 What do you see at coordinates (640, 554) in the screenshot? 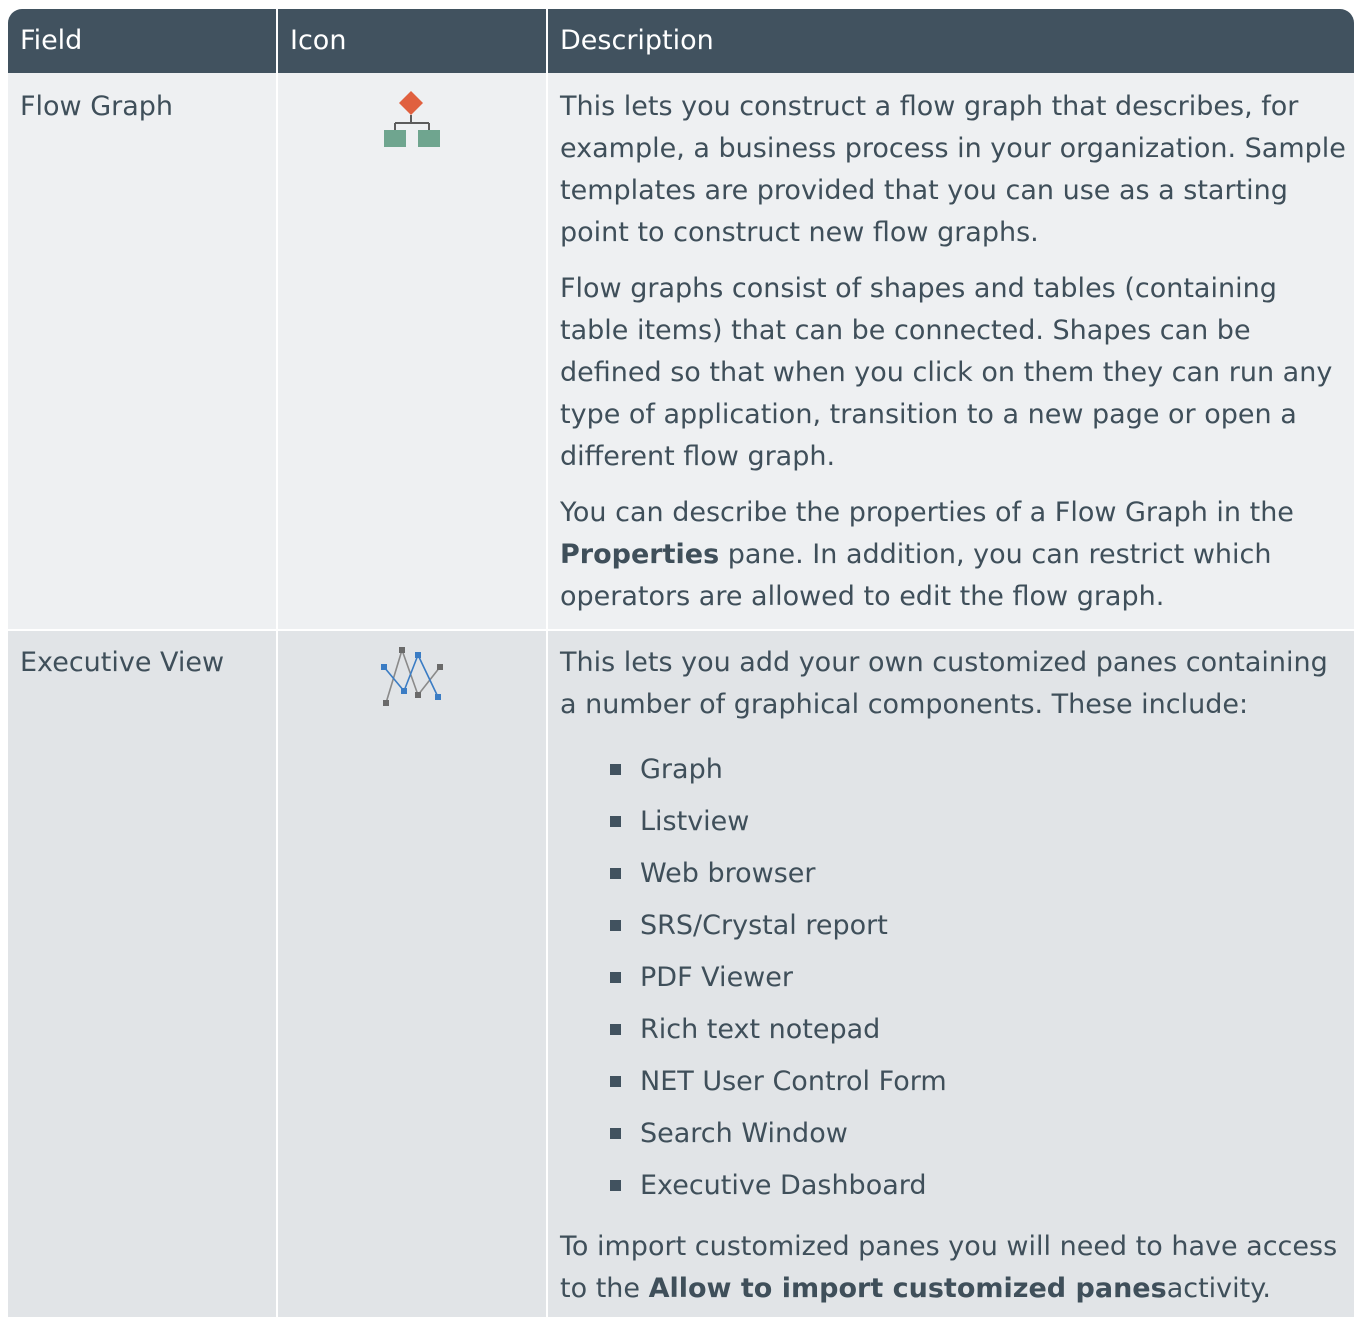
I see `properties-term: Properties` at bounding box center [640, 554].